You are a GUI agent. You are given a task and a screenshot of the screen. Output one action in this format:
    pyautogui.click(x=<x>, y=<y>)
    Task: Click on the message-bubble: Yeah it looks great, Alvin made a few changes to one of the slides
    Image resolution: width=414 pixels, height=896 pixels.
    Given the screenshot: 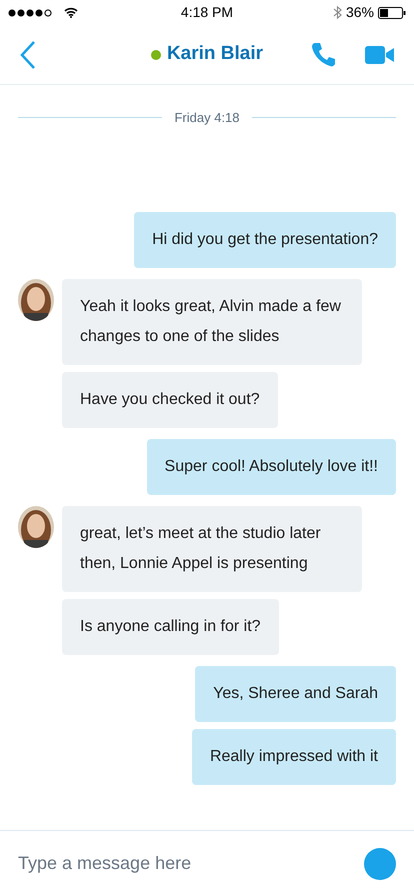 What is the action you would take?
    pyautogui.click(x=212, y=321)
    